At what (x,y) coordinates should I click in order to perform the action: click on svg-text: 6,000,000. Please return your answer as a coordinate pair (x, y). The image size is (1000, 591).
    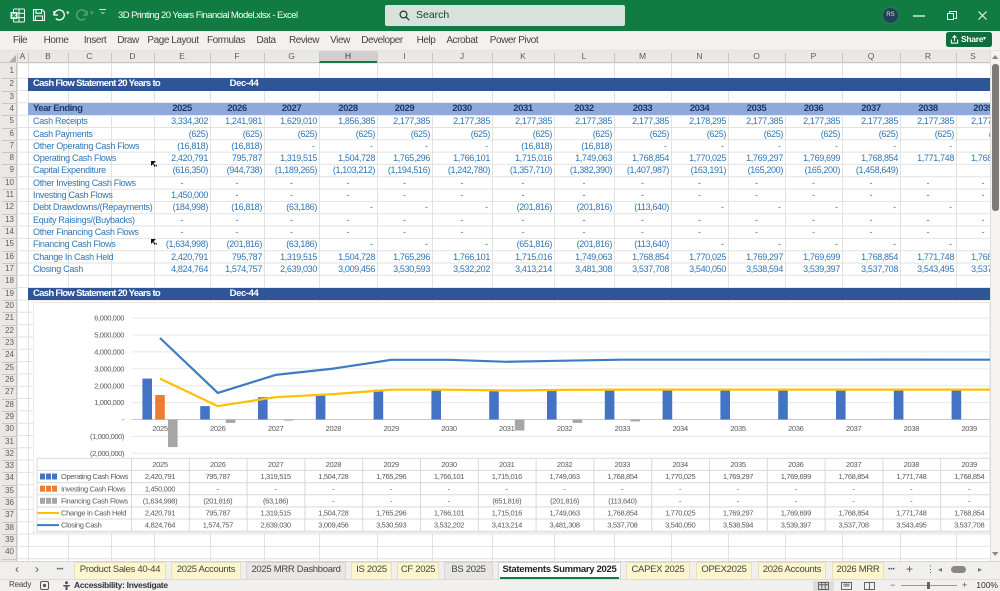
    Looking at the image, I should click on (109, 318).